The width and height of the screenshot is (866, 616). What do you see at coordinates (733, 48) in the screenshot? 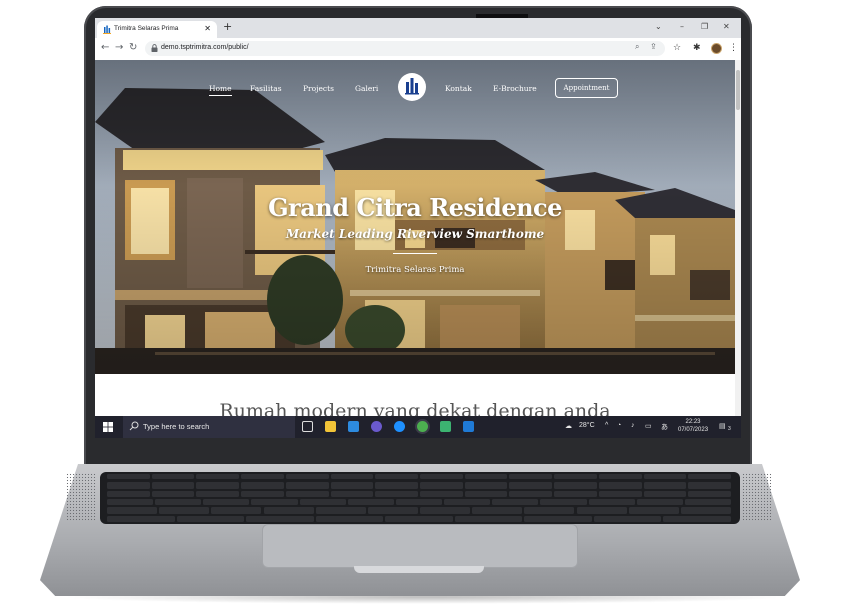
I see `browser-menu-icon: ⋮` at bounding box center [733, 48].